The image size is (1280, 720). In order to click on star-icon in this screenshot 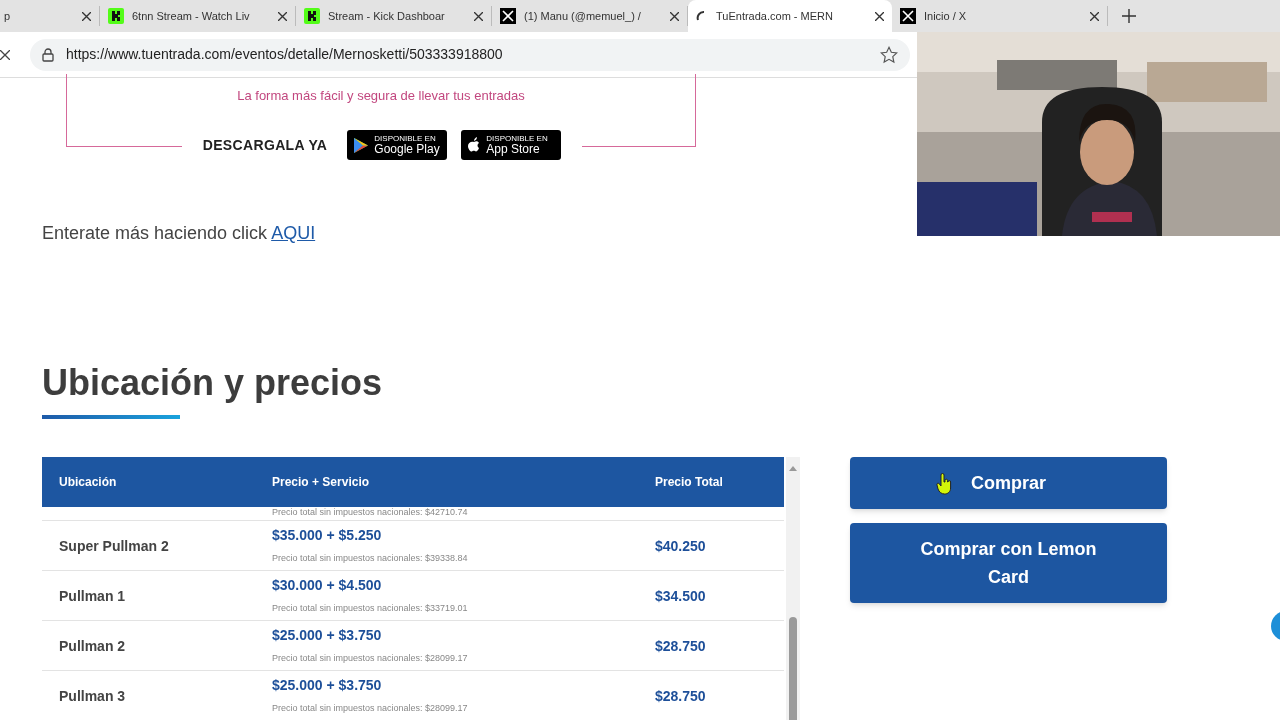, I will do `click(889, 54)`.